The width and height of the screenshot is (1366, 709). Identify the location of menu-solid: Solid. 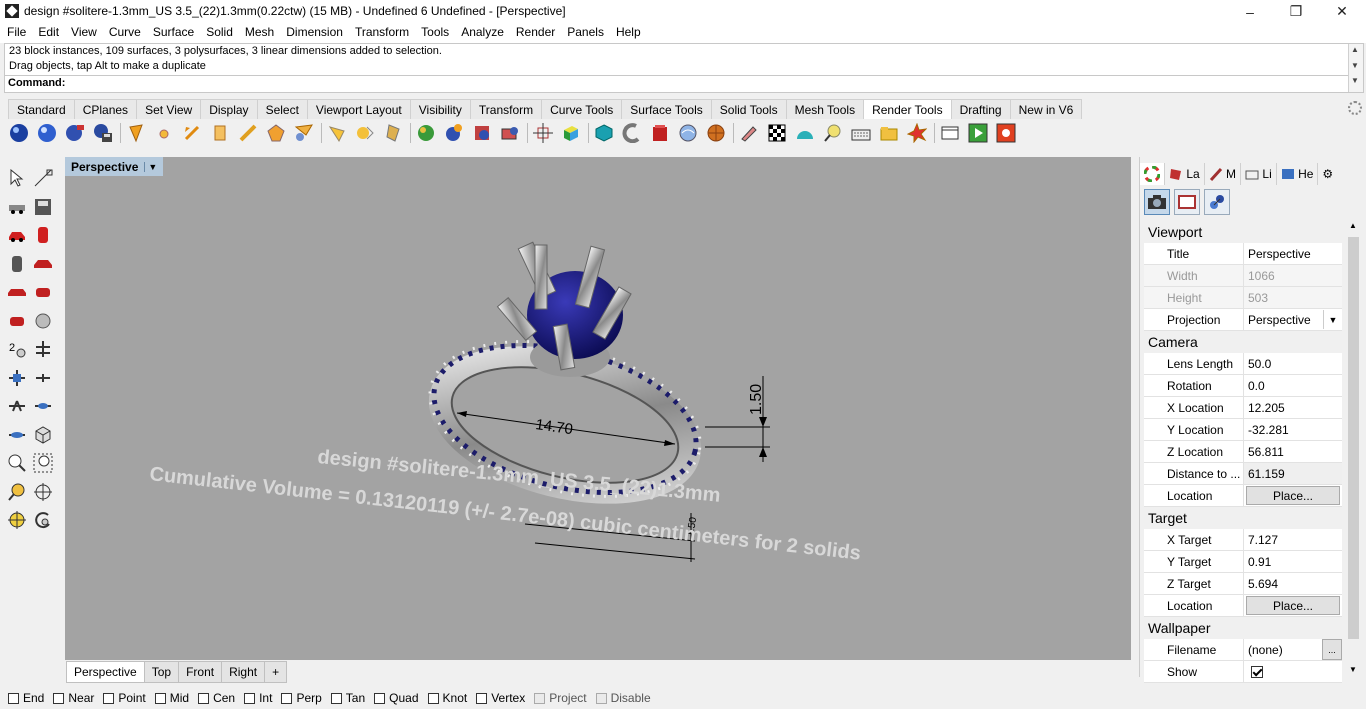
(218, 33).